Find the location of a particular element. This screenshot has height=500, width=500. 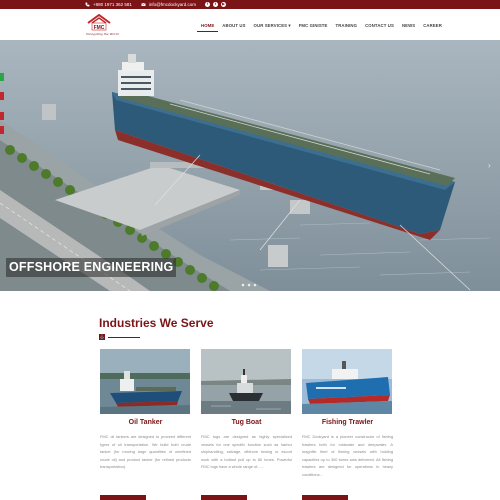

logo-tagline: Navigating the World is located at coordinates (102, 34).